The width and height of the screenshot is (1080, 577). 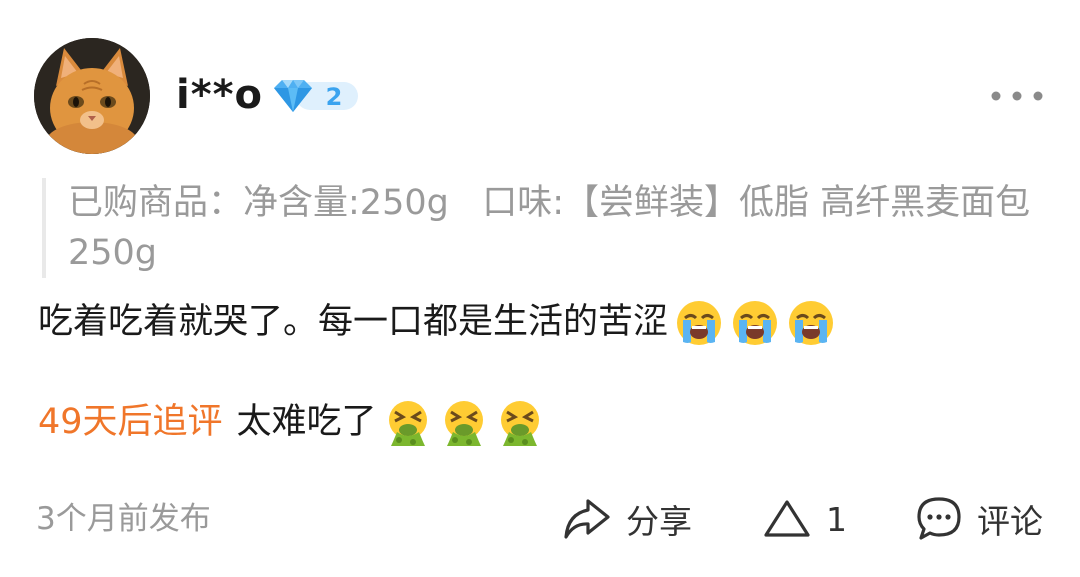 What do you see at coordinates (836, 519) in the screenshot?
I see `like-count: 1` at bounding box center [836, 519].